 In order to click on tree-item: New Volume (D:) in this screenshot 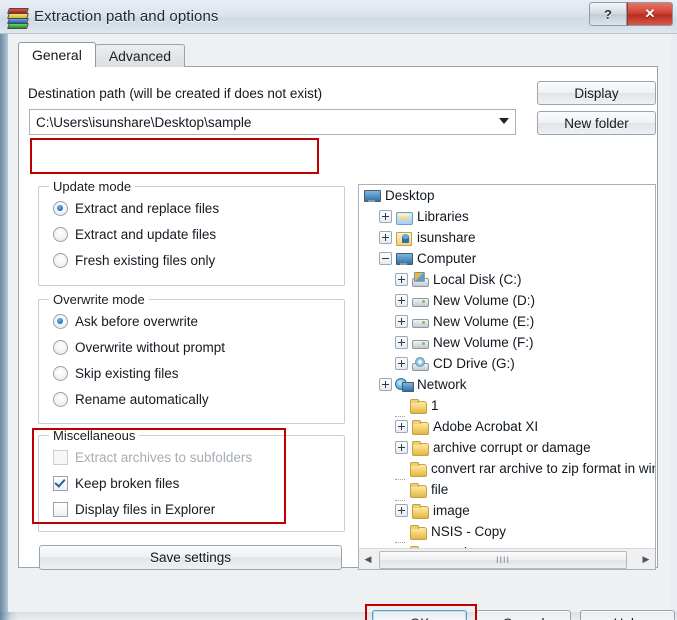, I will do `click(507, 300)`.